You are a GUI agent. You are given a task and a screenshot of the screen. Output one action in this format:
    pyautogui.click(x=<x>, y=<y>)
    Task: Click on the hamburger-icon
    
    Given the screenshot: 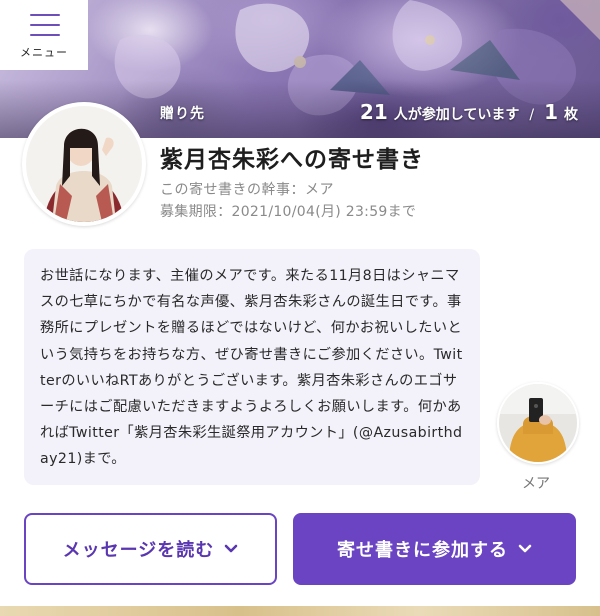 What is the action you would take?
    pyautogui.click(x=45, y=29)
    